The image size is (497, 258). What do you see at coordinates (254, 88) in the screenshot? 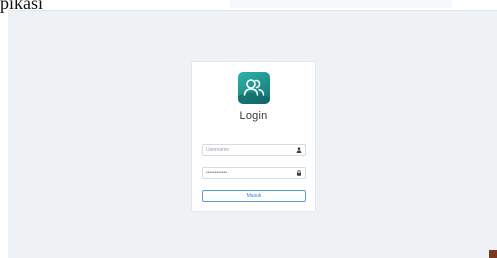
I see `users-icon` at bounding box center [254, 88].